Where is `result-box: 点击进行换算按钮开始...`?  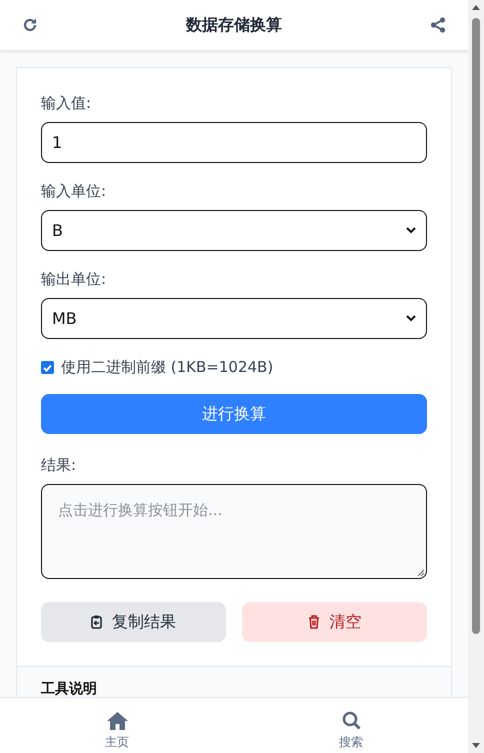
result-box: 点击进行换算按钮开始... is located at coordinates (234, 531).